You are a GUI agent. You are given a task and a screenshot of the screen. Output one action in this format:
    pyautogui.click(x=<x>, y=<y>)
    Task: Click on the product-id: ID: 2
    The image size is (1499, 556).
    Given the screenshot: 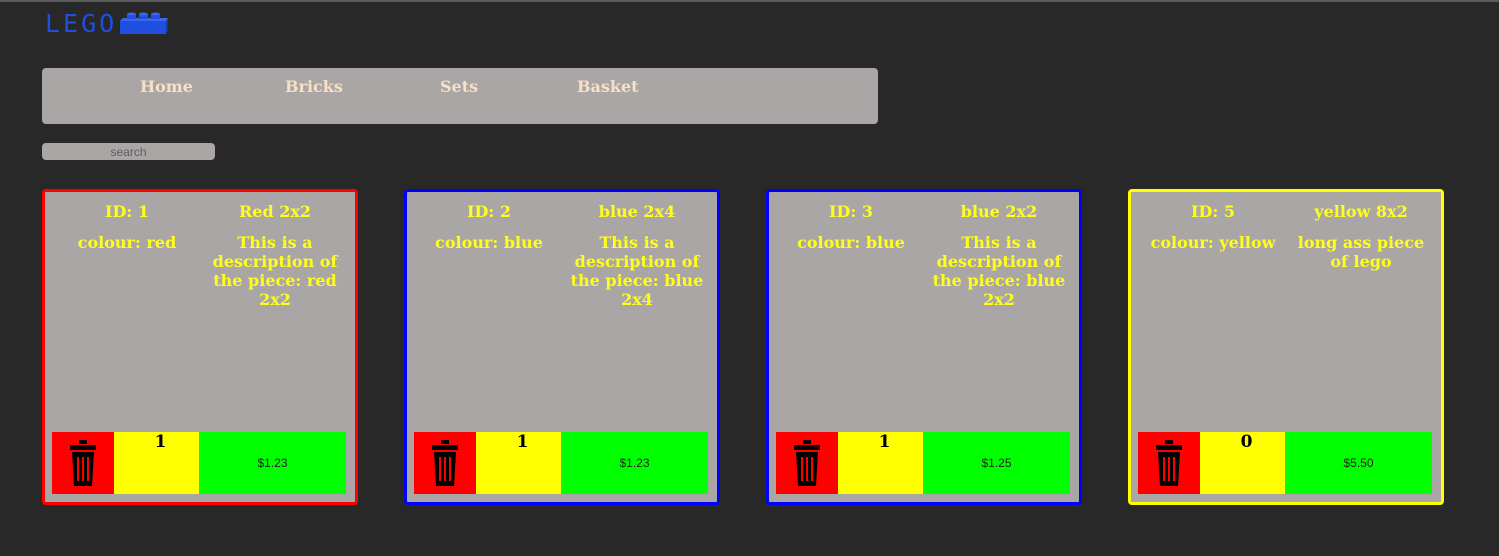 What is the action you would take?
    pyautogui.click(x=489, y=211)
    